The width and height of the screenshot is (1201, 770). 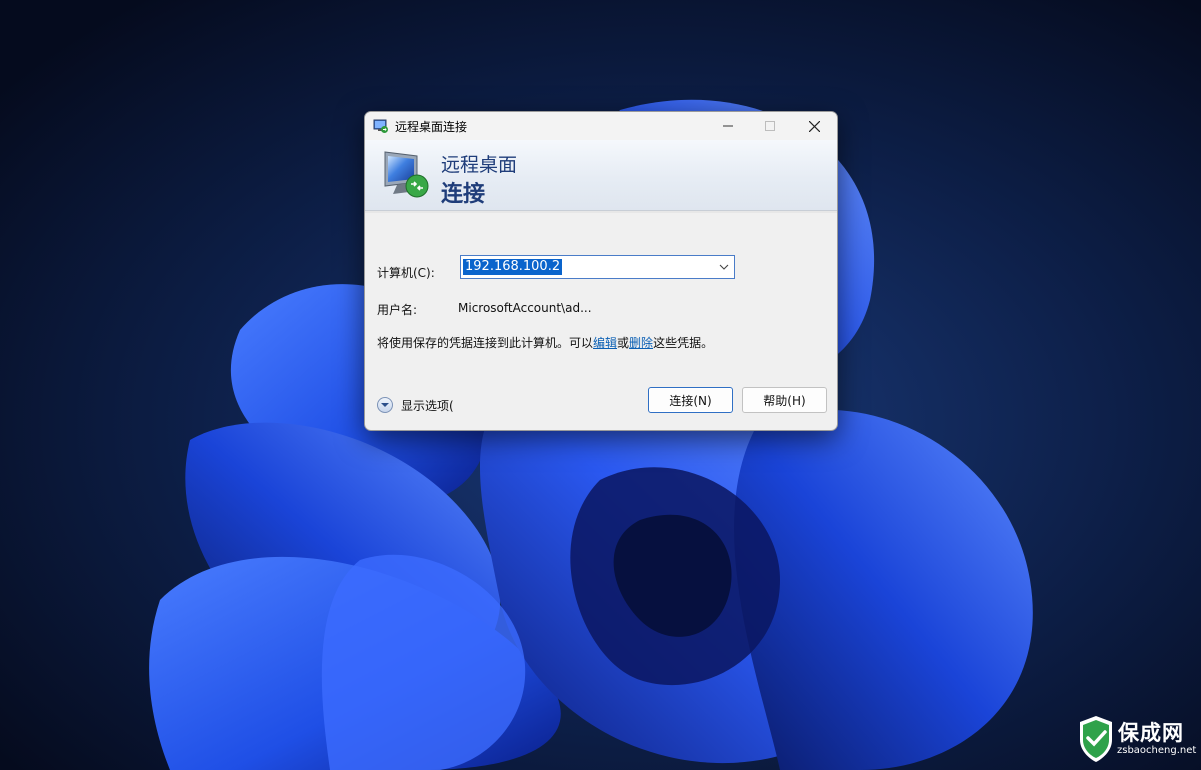 What do you see at coordinates (623, 343) in the screenshot?
I see `notice-or: 或` at bounding box center [623, 343].